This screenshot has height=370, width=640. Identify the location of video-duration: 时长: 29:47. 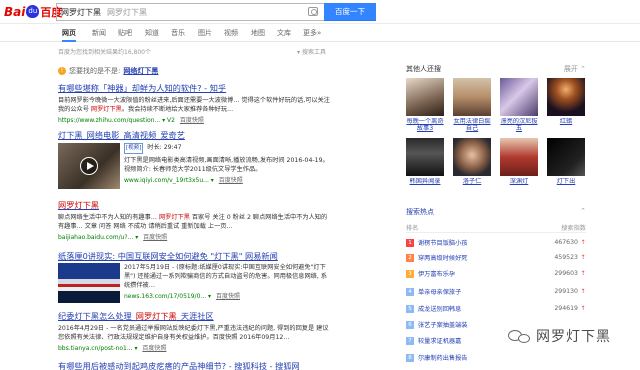
(164, 147).